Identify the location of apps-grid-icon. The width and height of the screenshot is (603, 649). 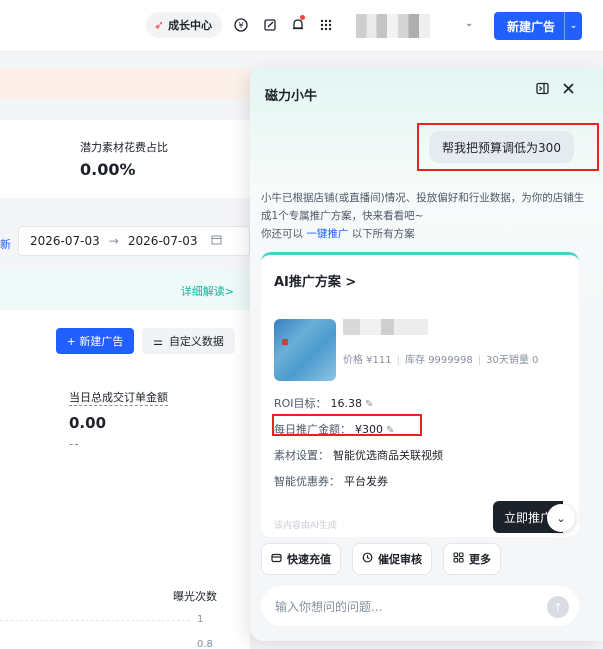
(326, 25).